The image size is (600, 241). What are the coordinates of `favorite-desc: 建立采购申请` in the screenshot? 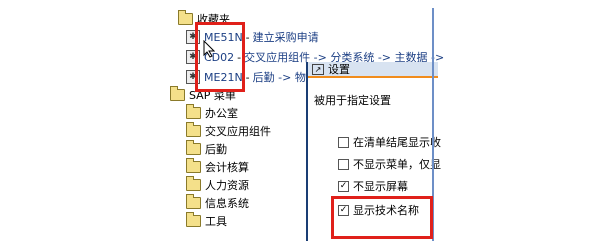 It's located at (285, 37).